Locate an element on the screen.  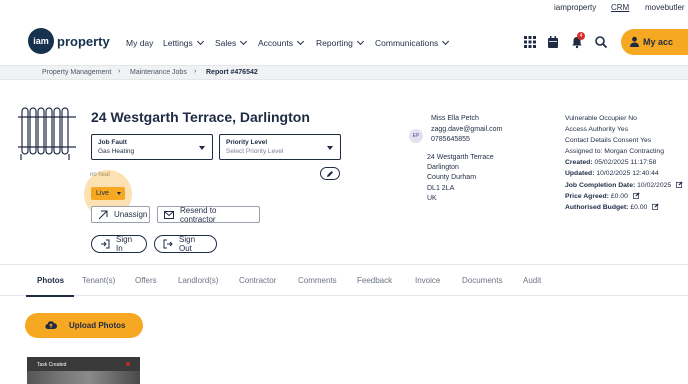
status-dropdown: Live is located at coordinates (108, 193).